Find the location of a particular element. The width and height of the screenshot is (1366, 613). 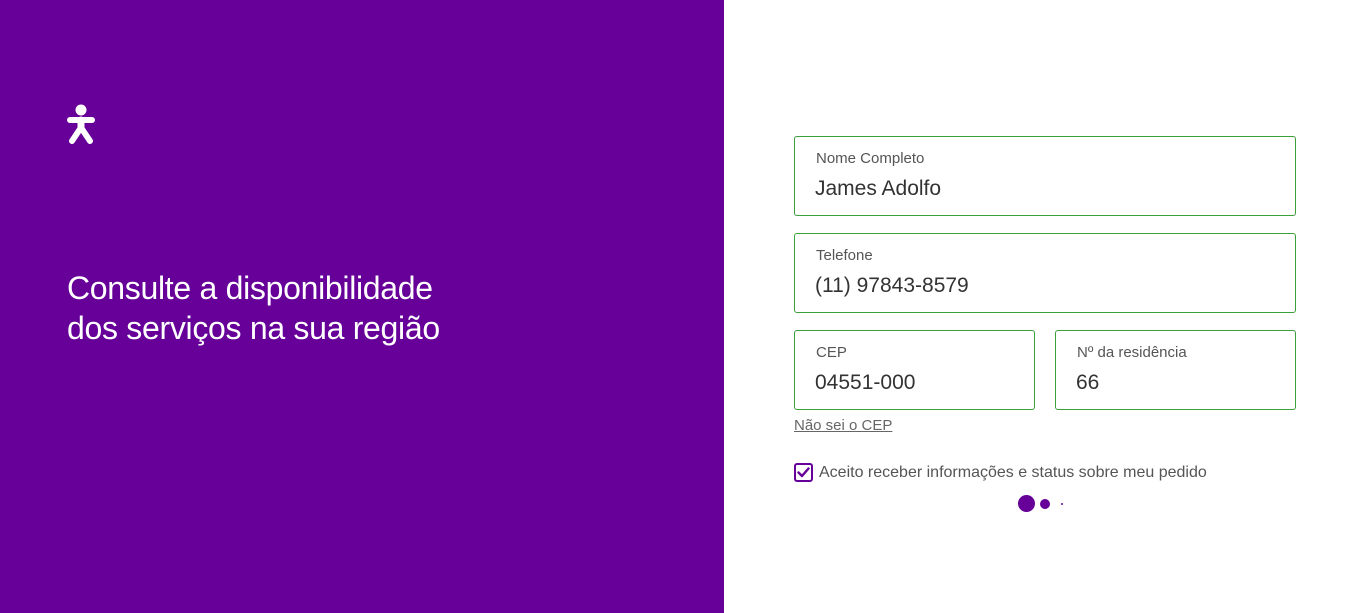

cep-input is located at coordinates (914, 383).